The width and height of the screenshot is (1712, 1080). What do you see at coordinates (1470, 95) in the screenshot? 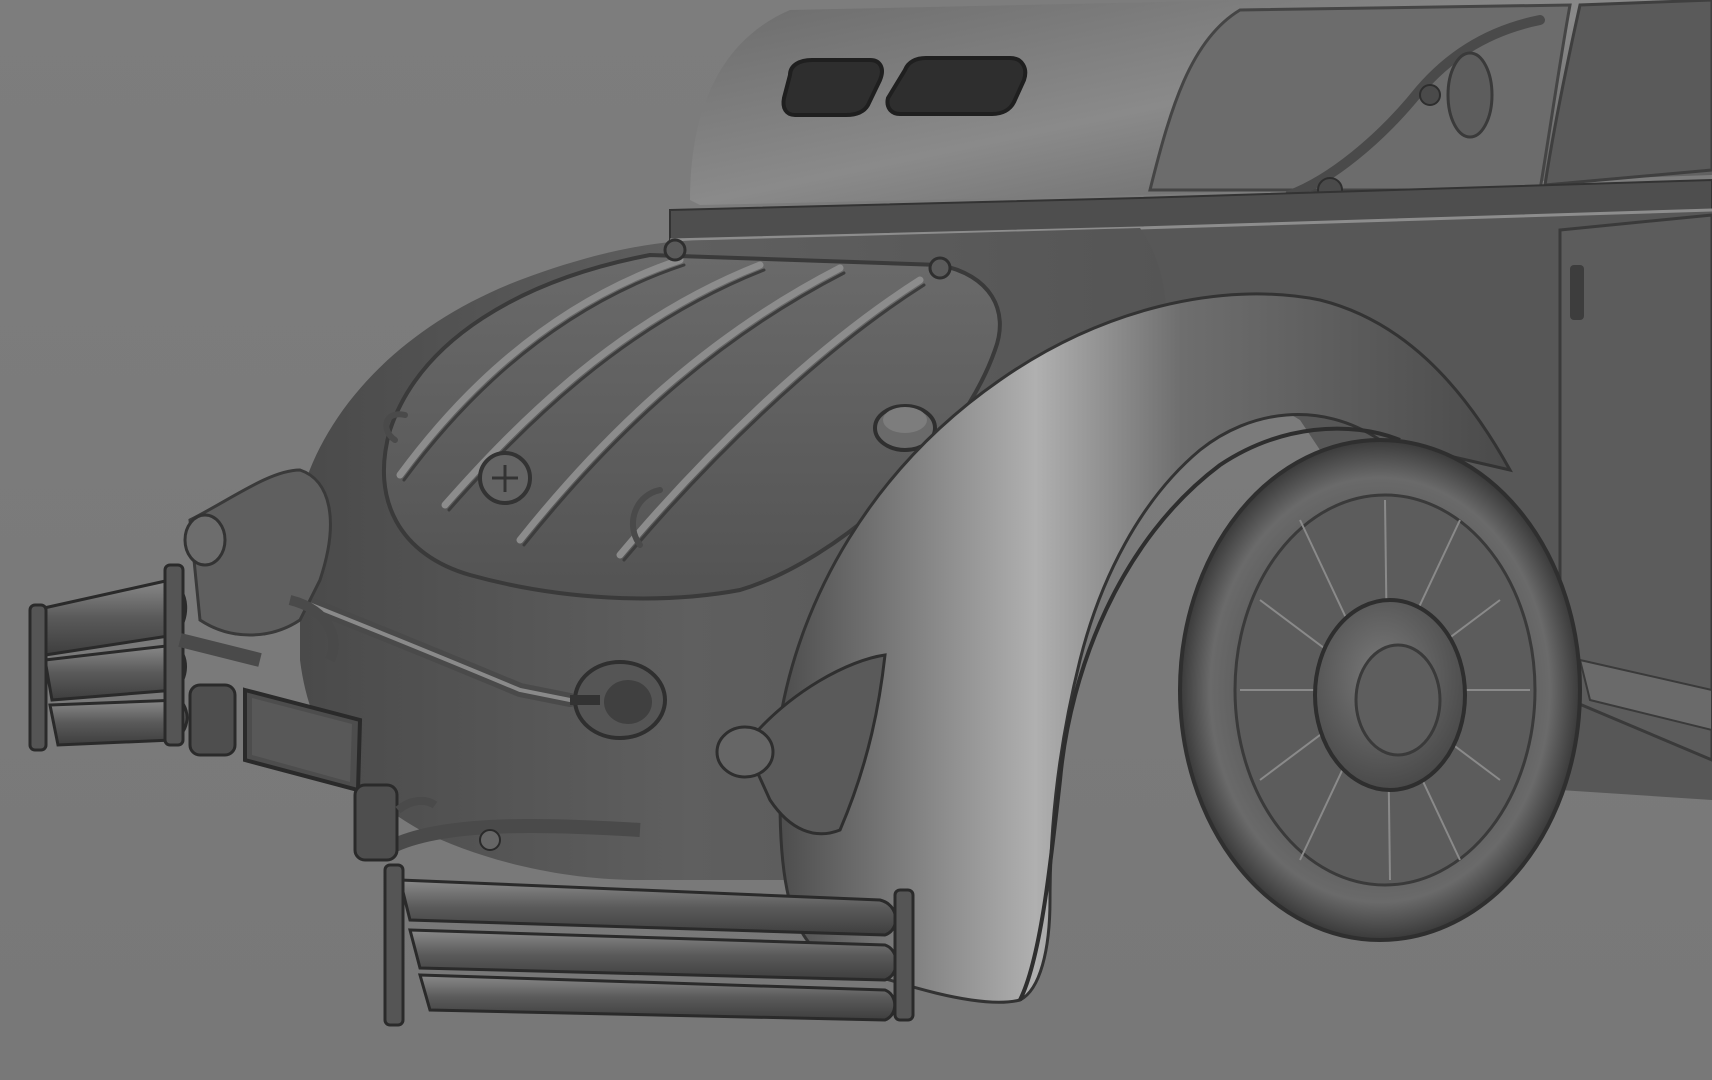
I see `landau-emblem` at bounding box center [1470, 95].